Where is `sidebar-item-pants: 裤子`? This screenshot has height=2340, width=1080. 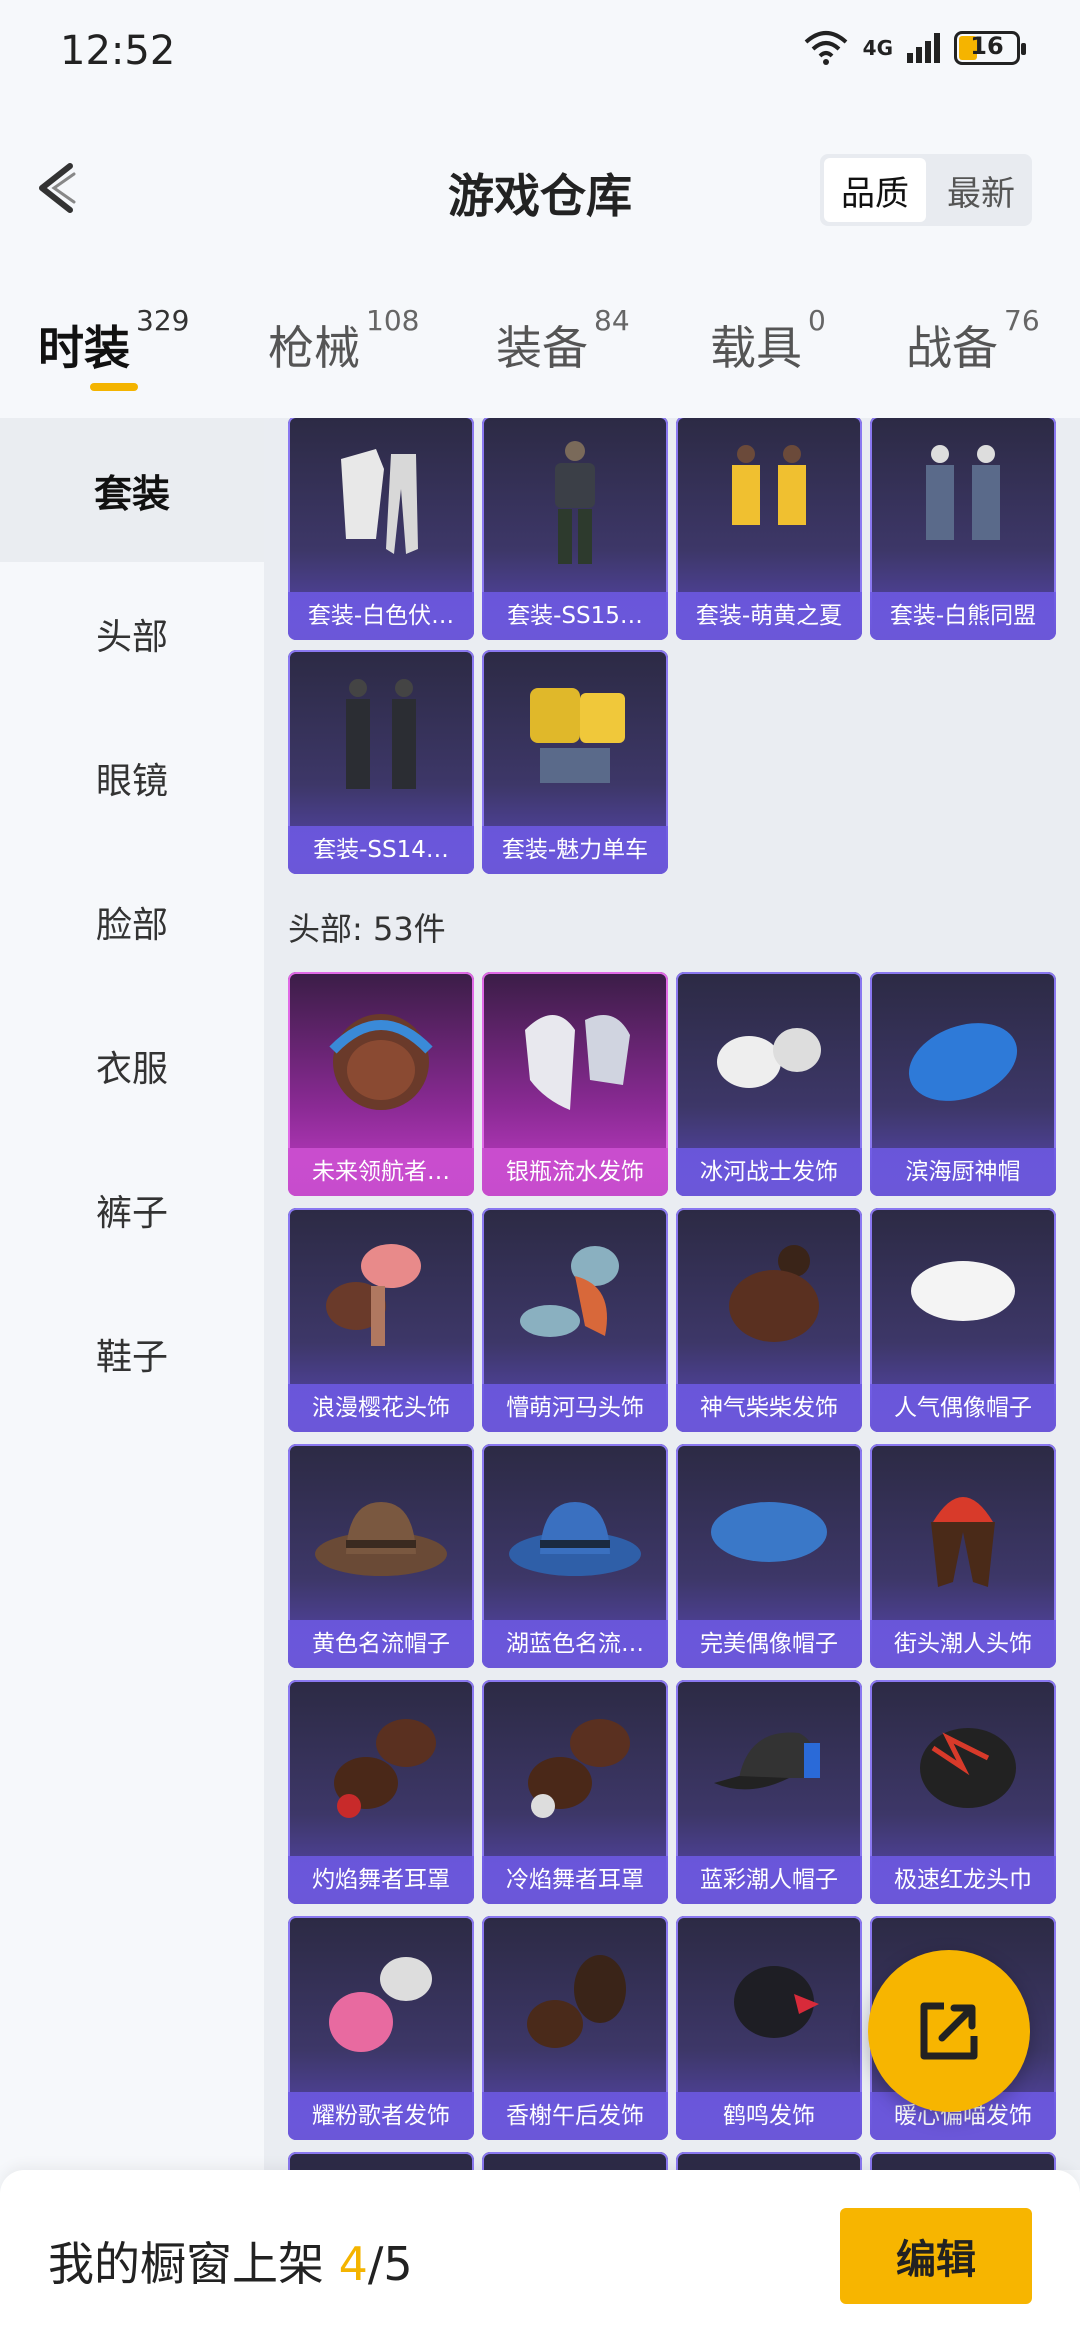
sidebar-item-pants: 裤子 is located at coordinates (132, 1210).